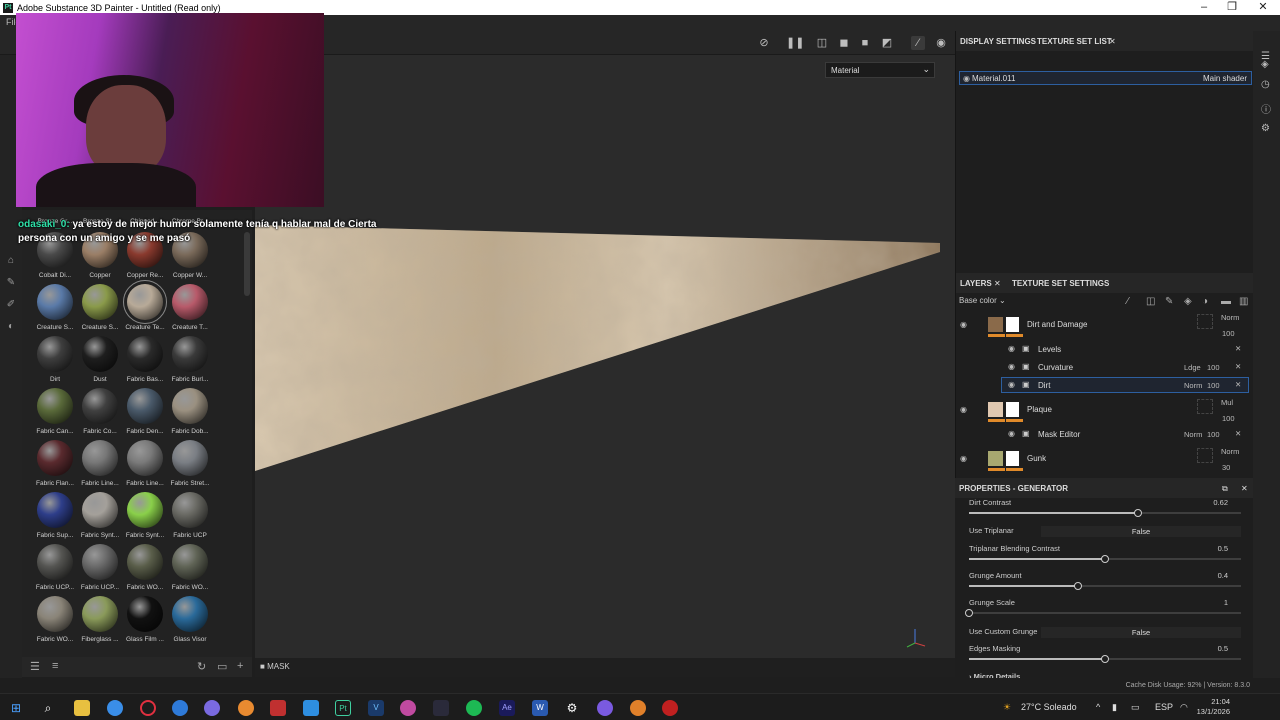 The image size is (1280, 720). Describe the element at coordinates (1060, 283) in the screenshot. I see `tab-texture-set-settings: TEXTURE SET SETTINGS` at that location.